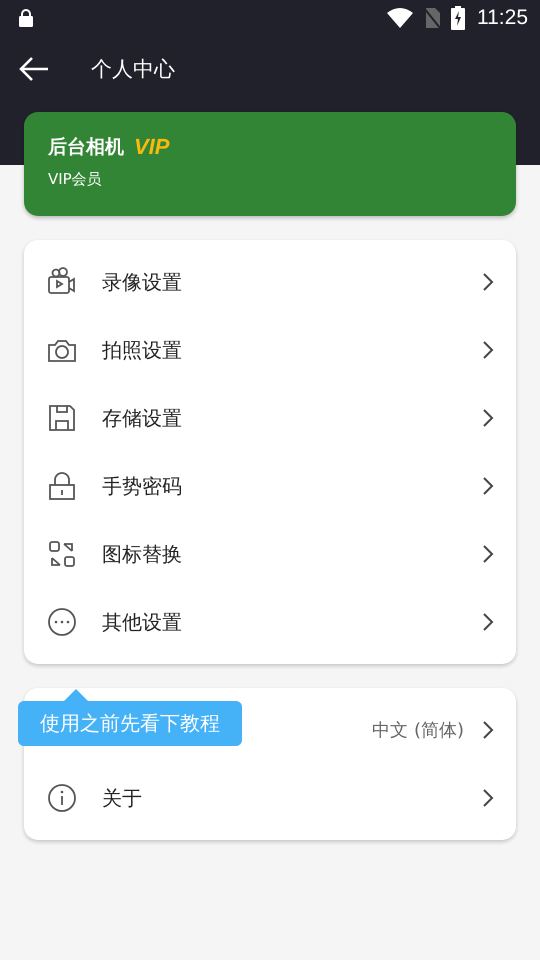 This screenshot has width=540, height=960. I want to click on settings-row: 手势密码, so click(270, 486).